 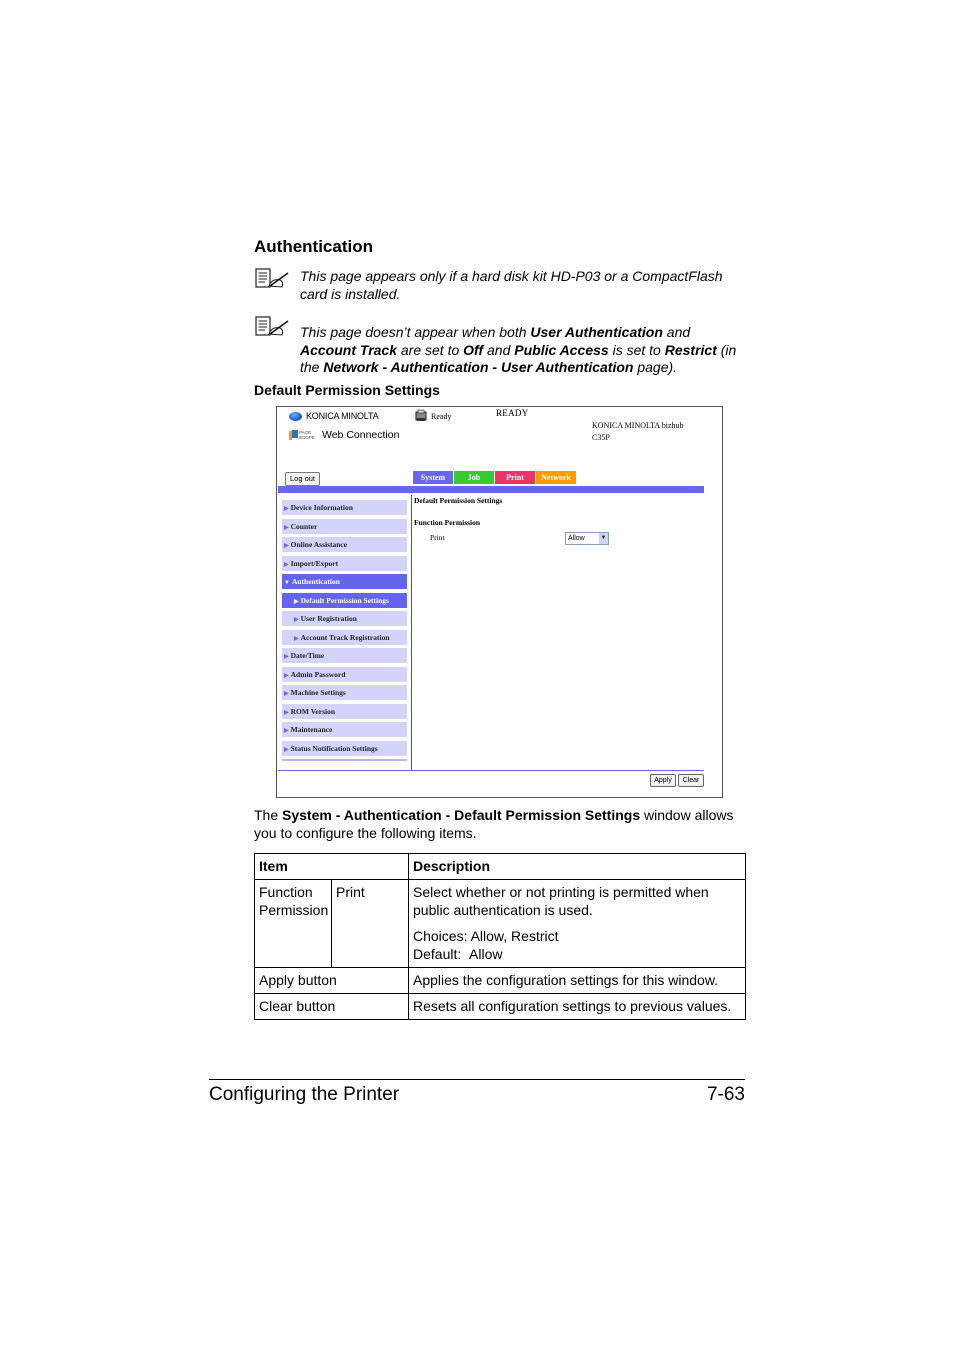 I want to click on sidebar-item-label: Admin Password, so click(x=318, y=674).